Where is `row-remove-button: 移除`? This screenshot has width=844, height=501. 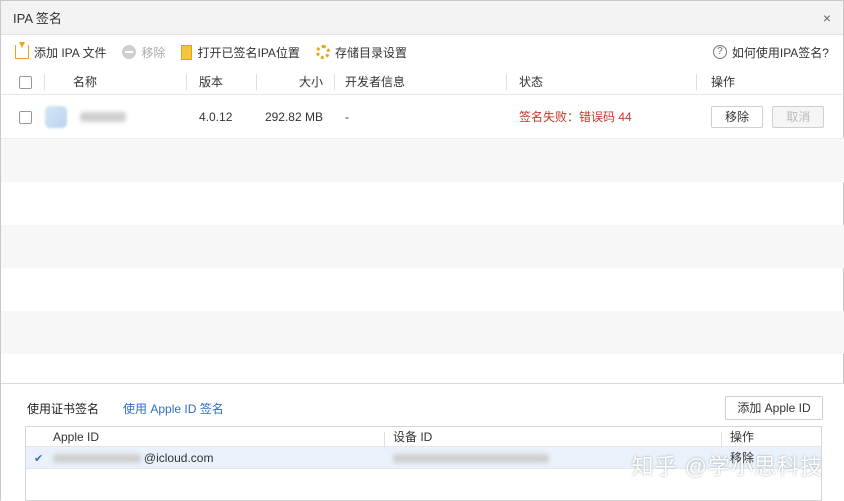
row-remove-button: 移除 is located at coordinates (737, 116).